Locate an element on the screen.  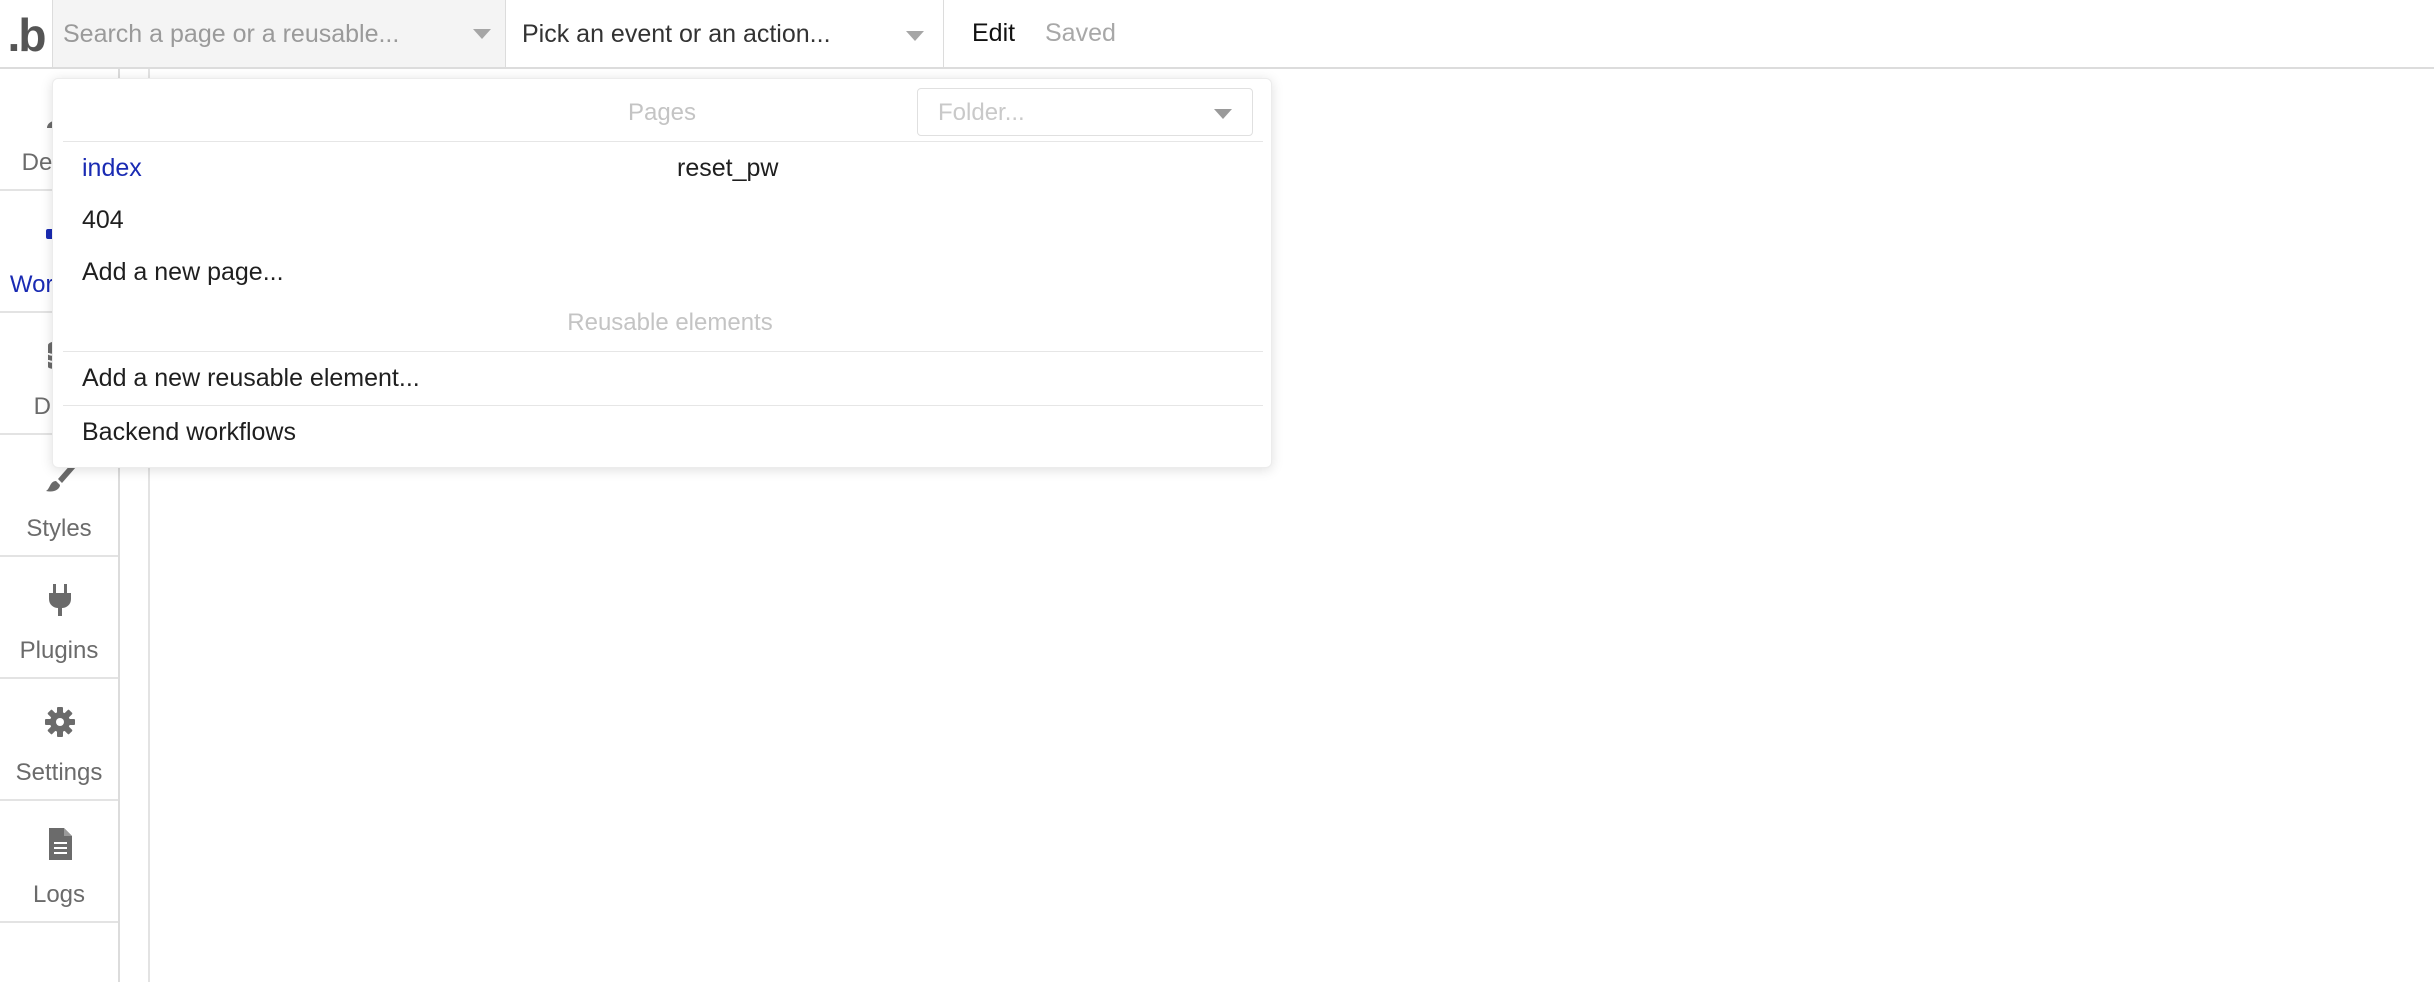
document-icon is located at coordinates (60, 844).